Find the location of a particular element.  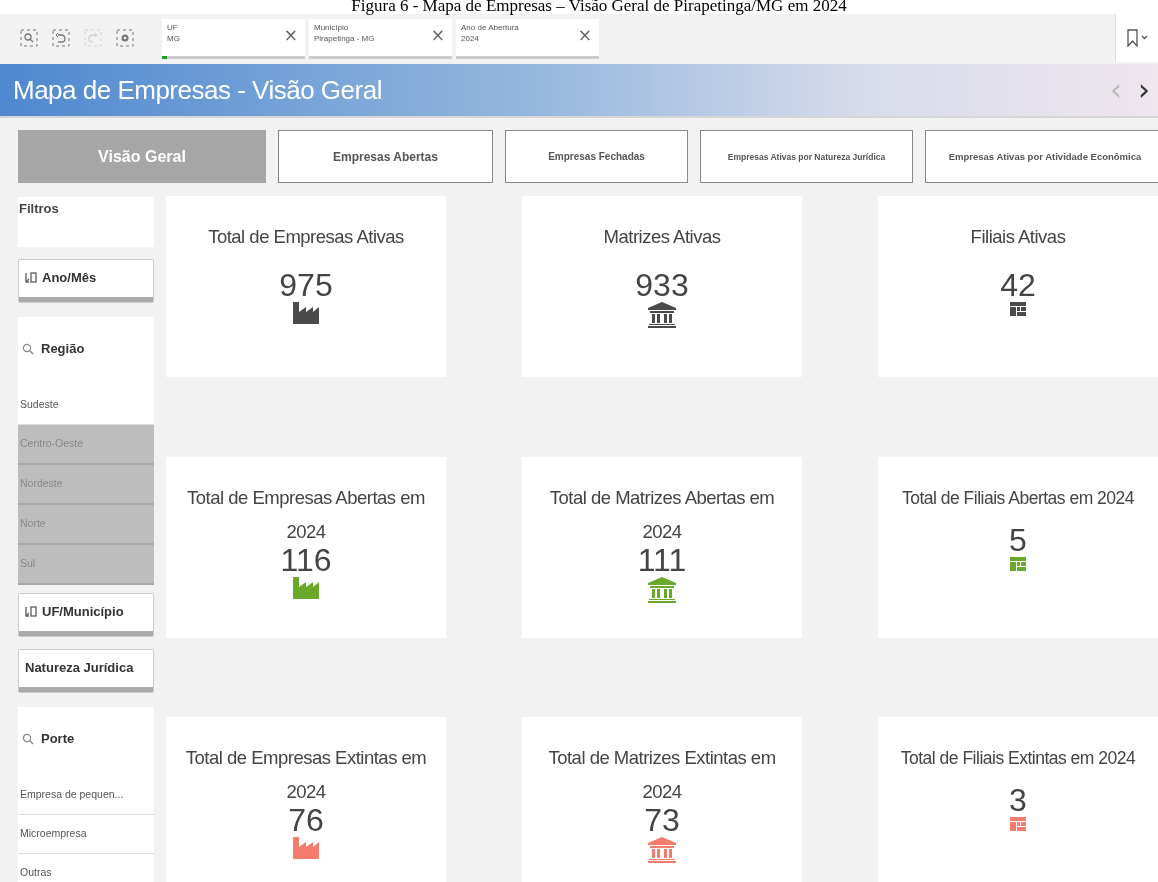

filter-pane: UF/Município is located at coordinates (86, 615).